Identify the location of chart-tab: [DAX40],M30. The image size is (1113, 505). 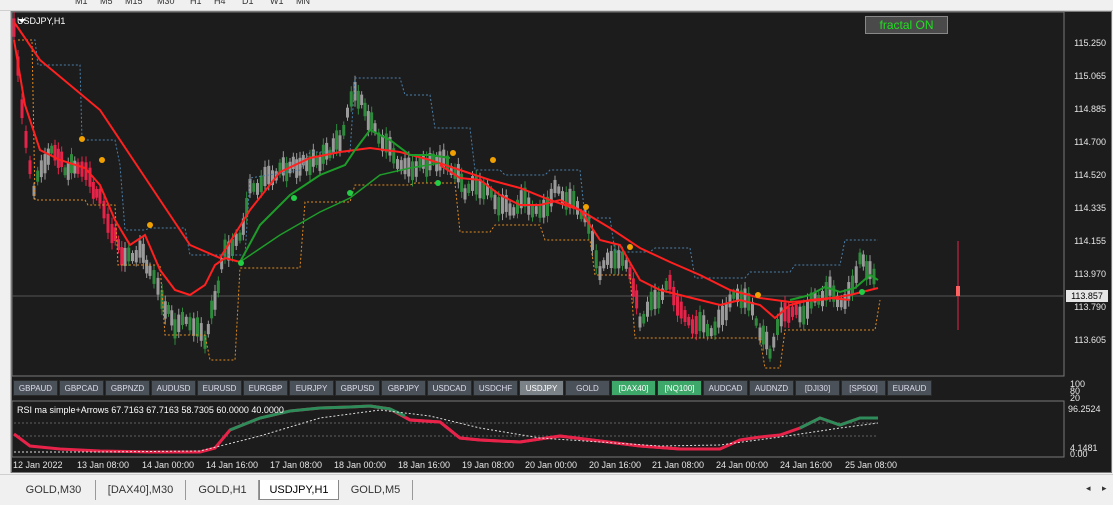
(141, 490).